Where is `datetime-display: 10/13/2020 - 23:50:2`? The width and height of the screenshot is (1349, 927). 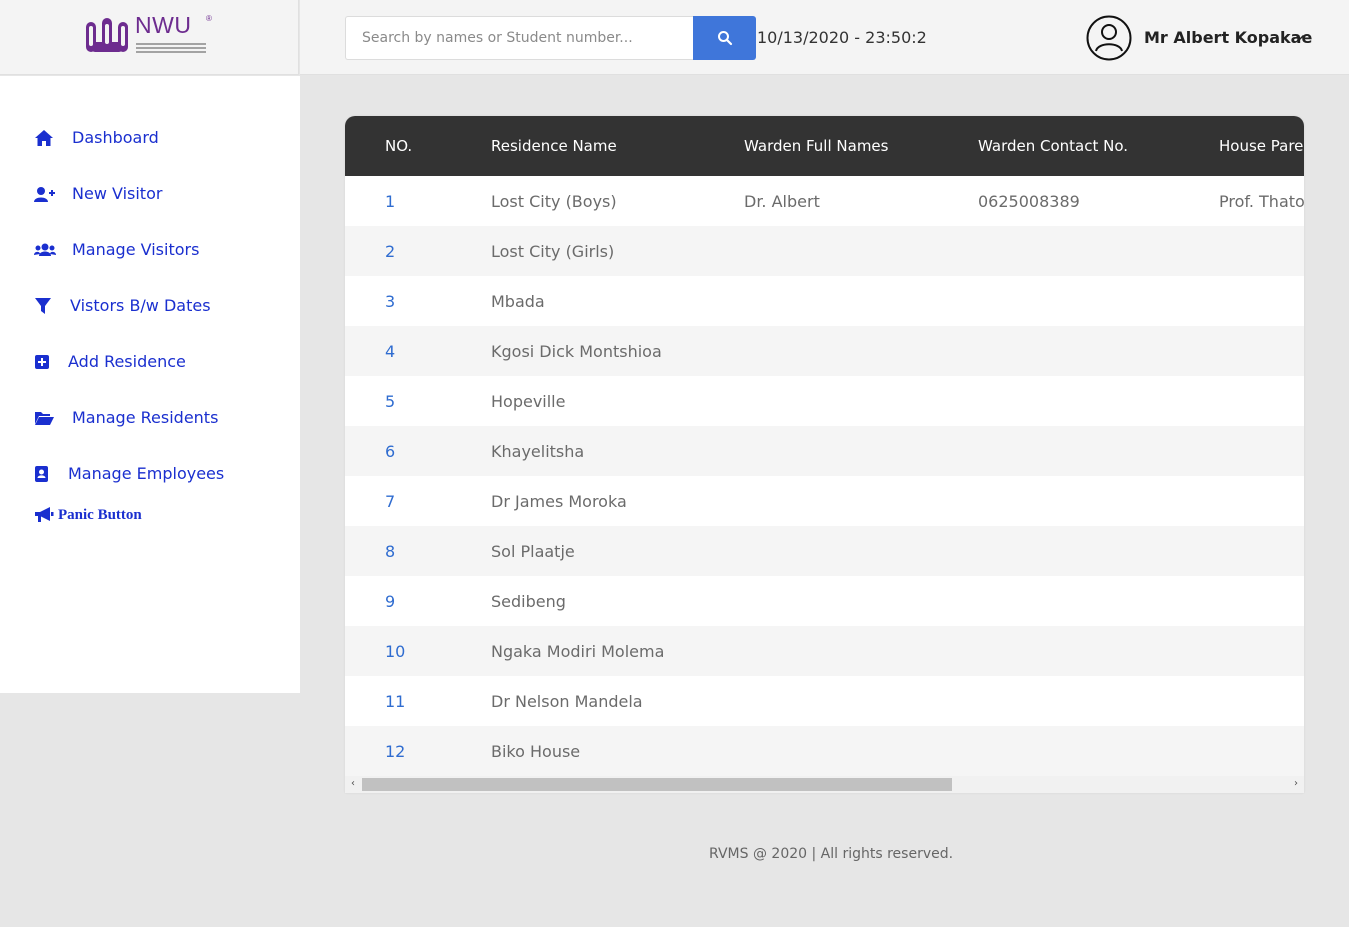 datetime-display: 10/13/2020 - 23:50:2 is located at coordinates (842, 37).